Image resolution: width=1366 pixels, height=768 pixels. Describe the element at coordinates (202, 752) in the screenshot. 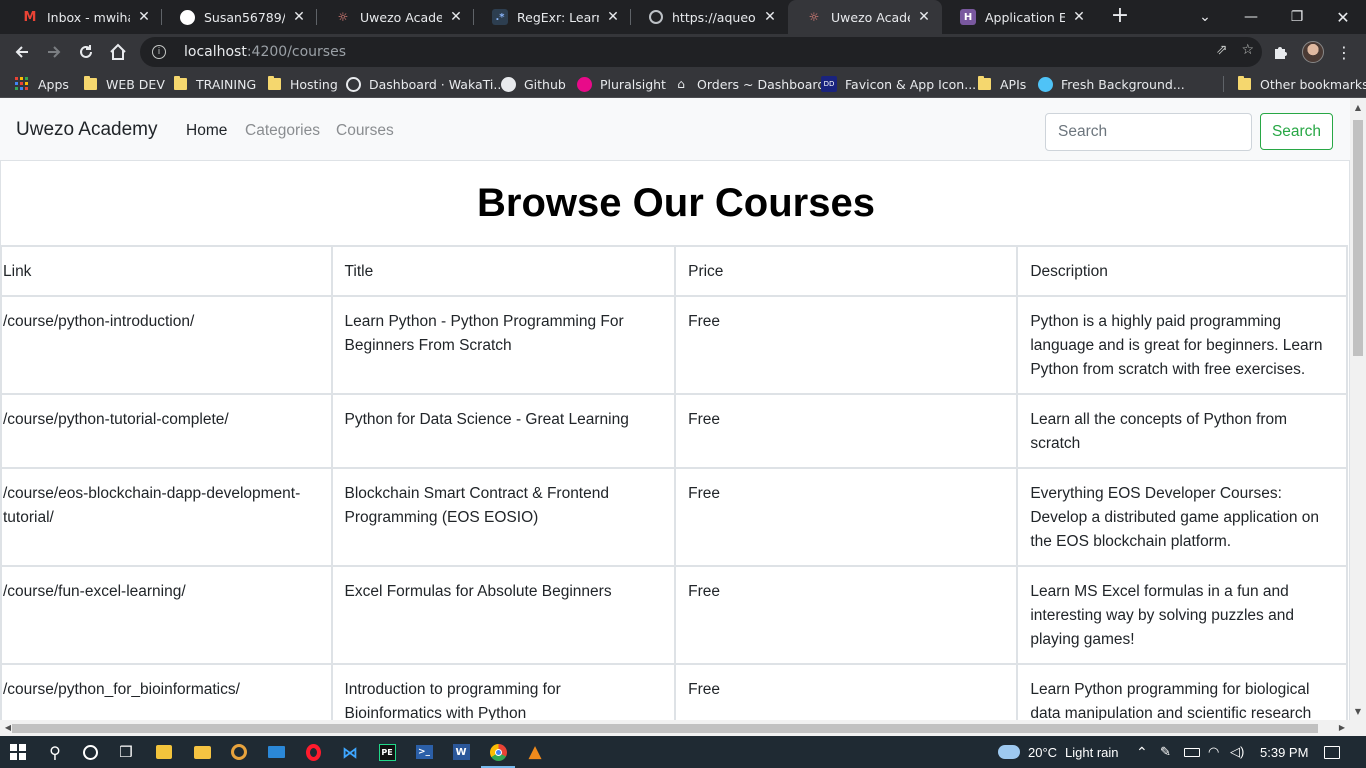

I see `file-explorer-icon` at that location.